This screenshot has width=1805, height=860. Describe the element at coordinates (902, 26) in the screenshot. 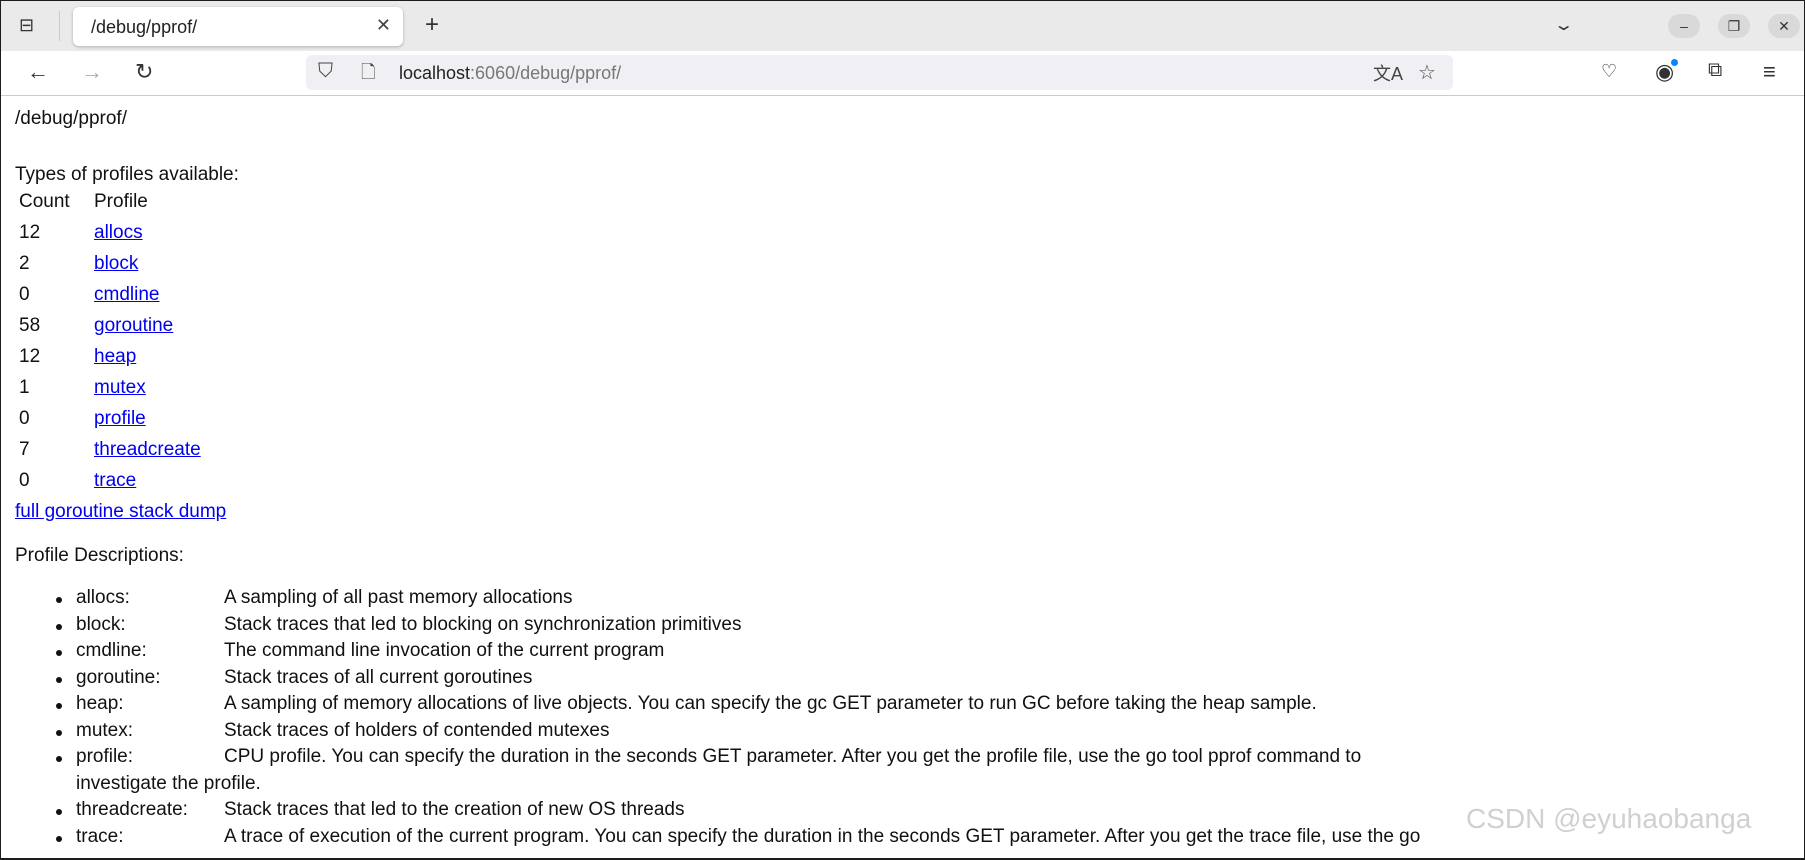

I see `tab-bar: ⊟ /debug/pprof/ ✕ + ⌄ – ❐ ✕` at that location.